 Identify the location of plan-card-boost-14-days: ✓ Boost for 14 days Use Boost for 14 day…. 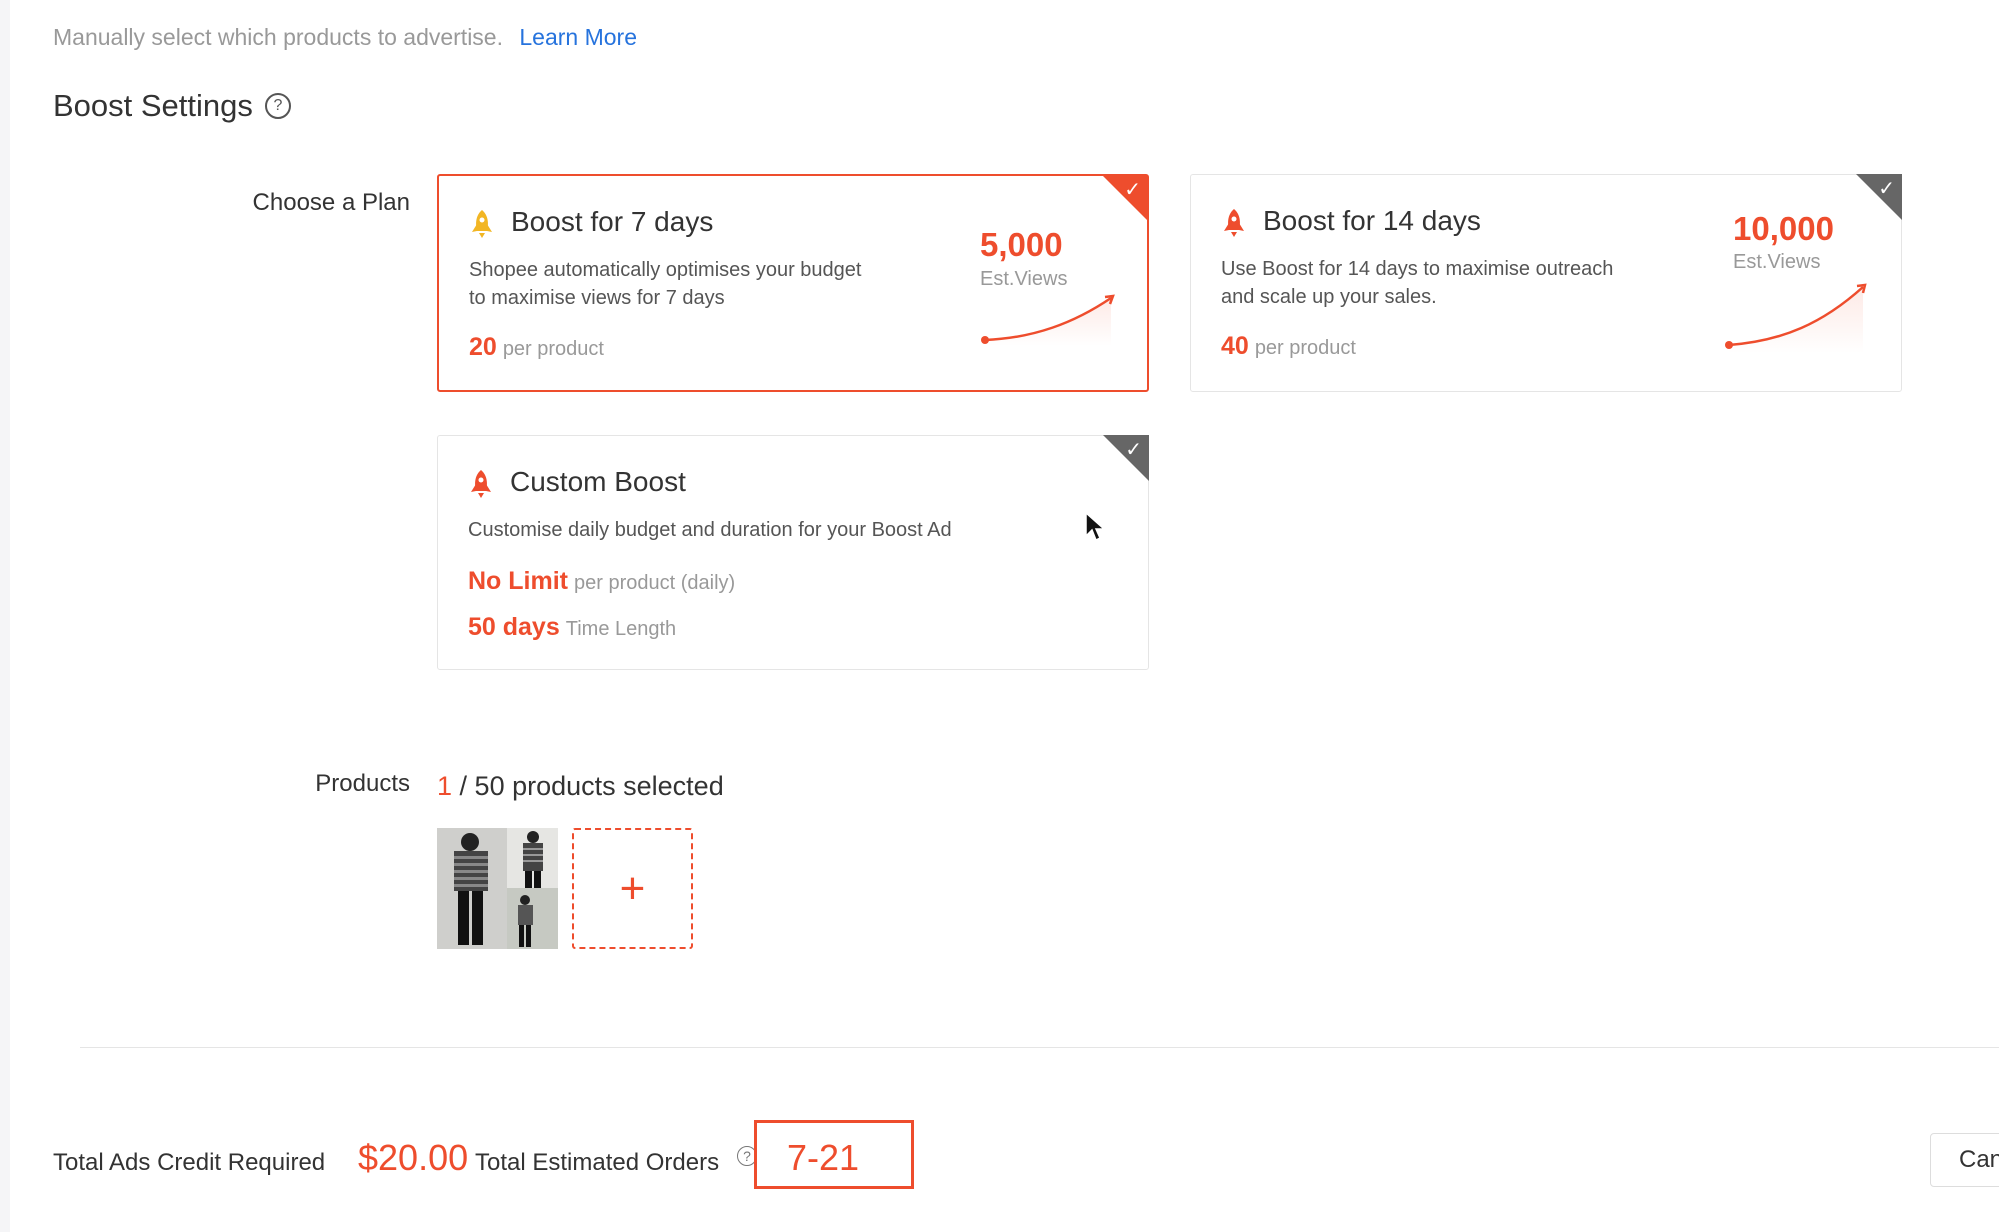
(1546, 283).